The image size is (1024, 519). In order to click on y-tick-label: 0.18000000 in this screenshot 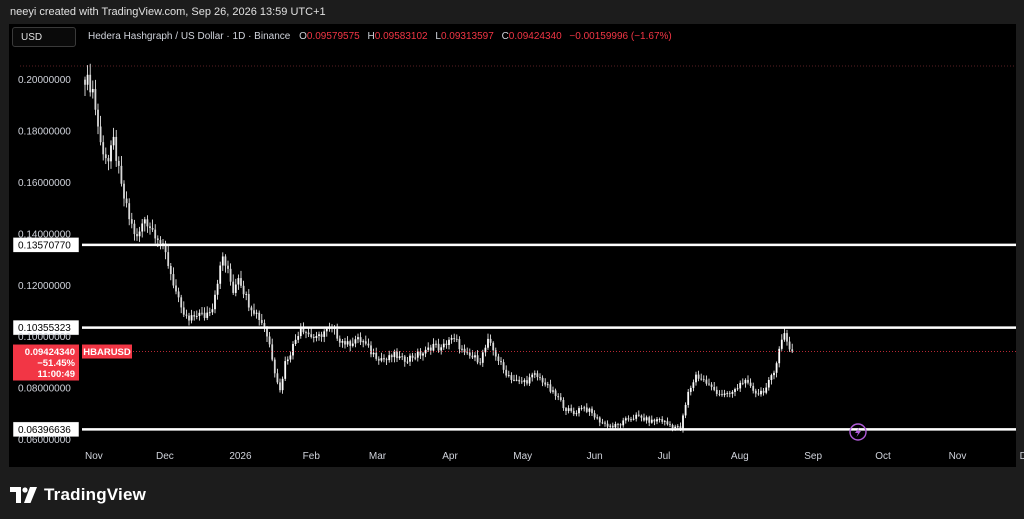, I will do `click(44, 132)`.